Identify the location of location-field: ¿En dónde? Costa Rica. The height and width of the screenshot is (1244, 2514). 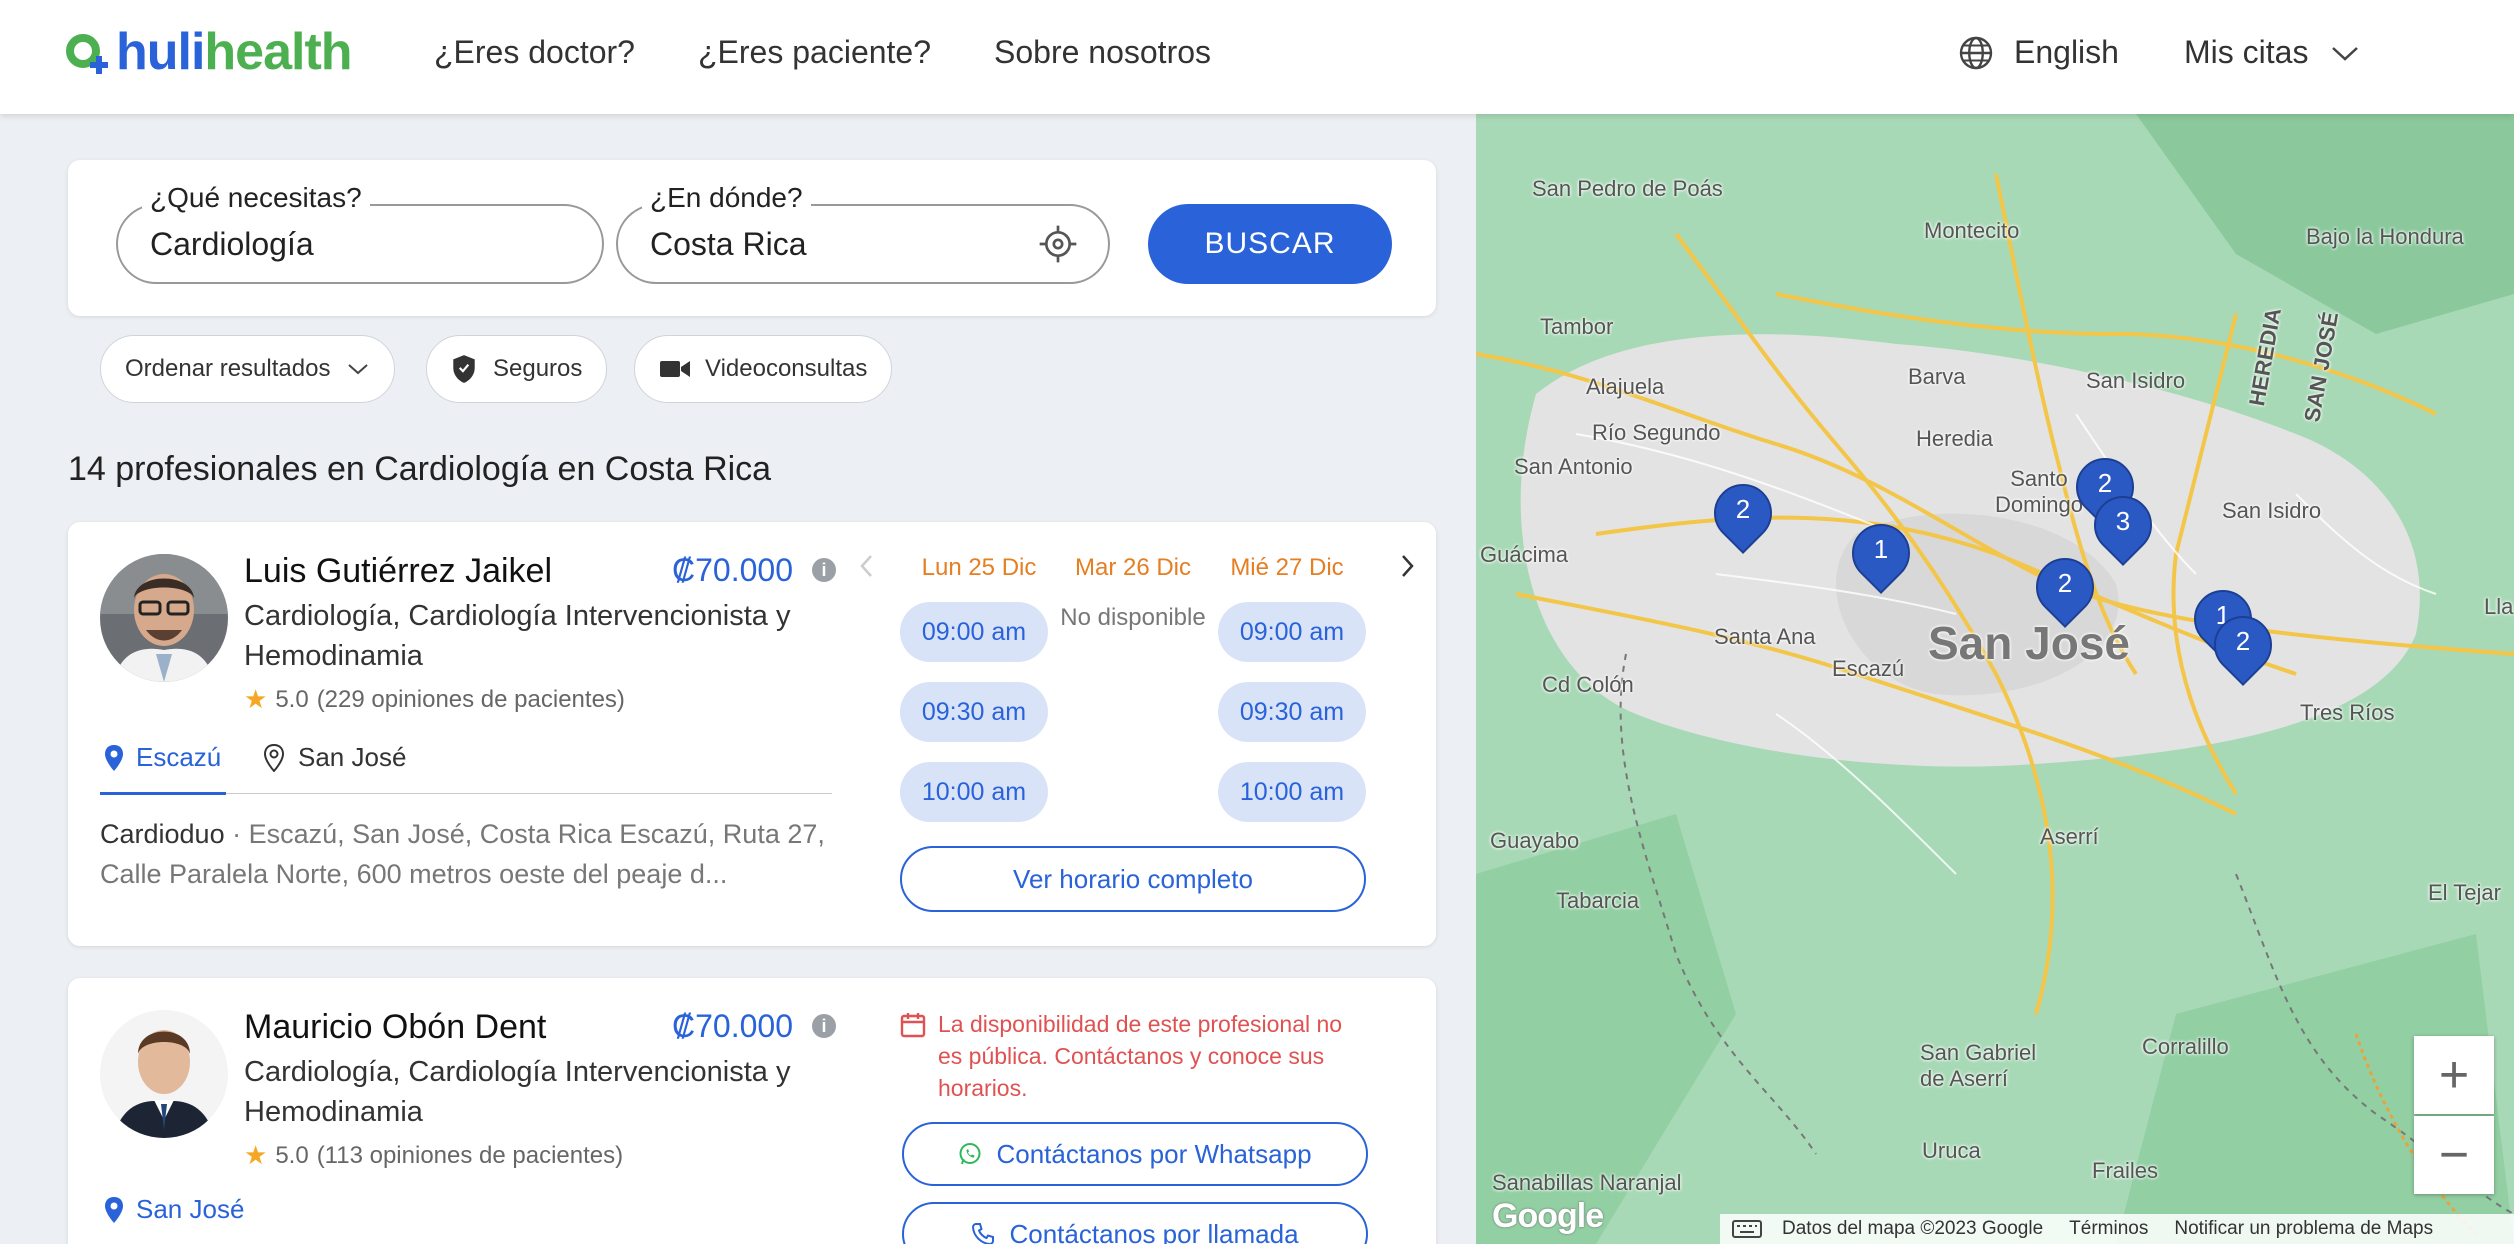
(863, 233).